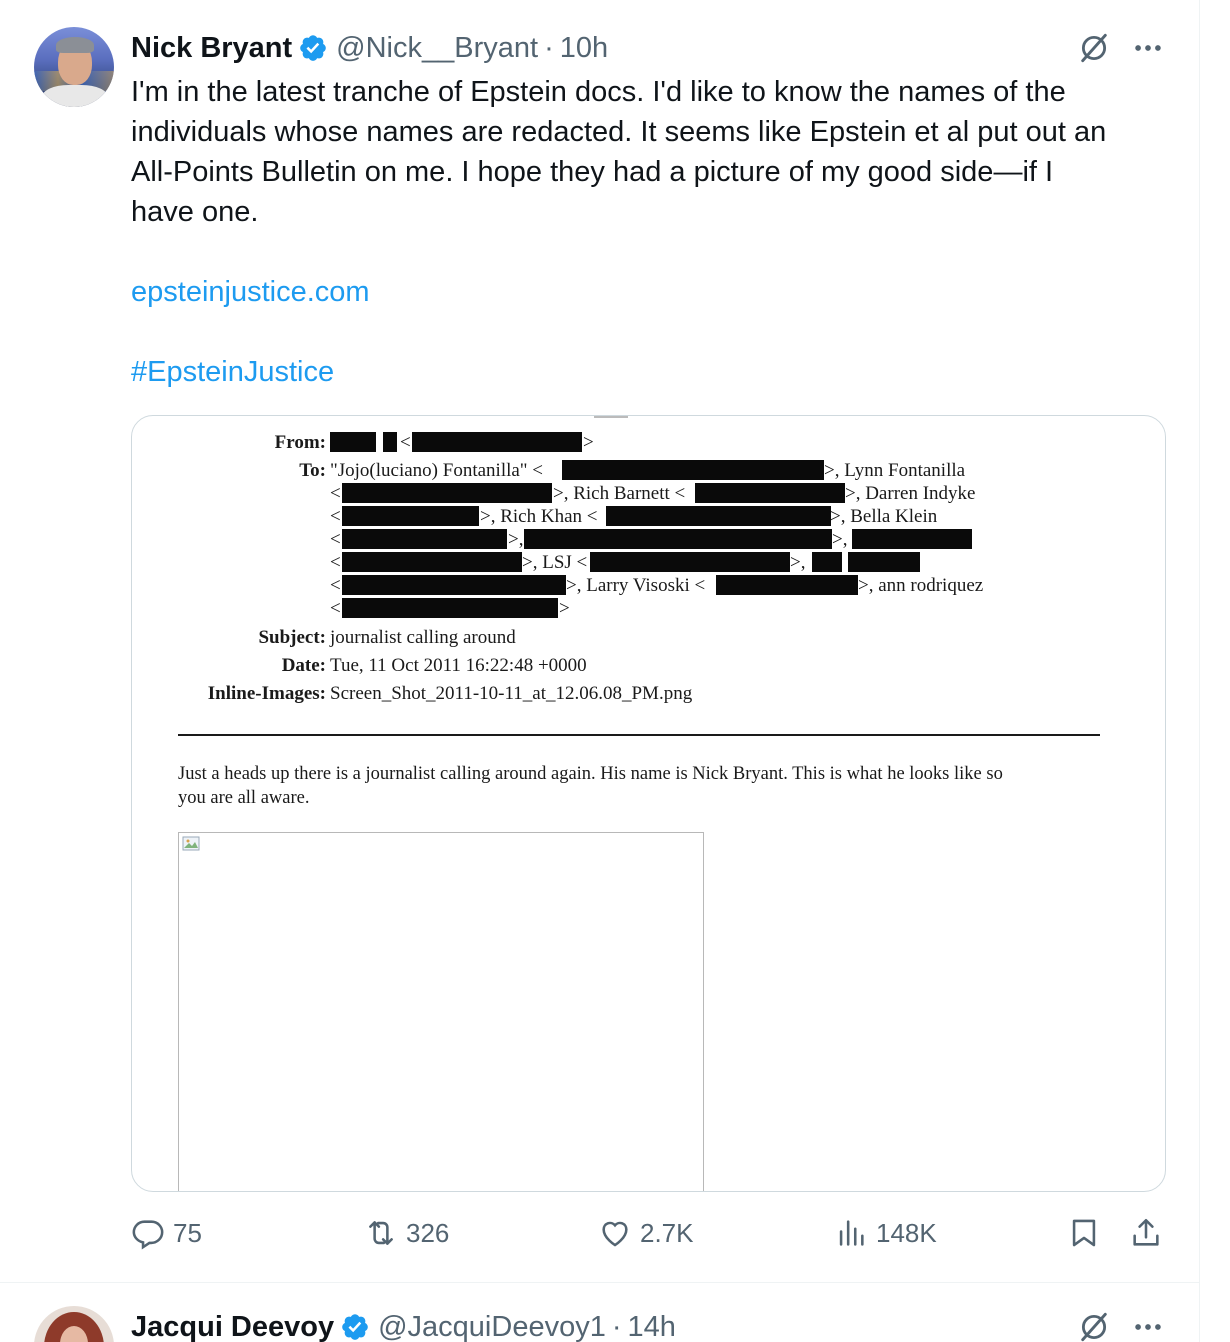 The image size is (1230, 1342). I want to click on doc-recipient: >, Rich Khan <, so click(539, 516).